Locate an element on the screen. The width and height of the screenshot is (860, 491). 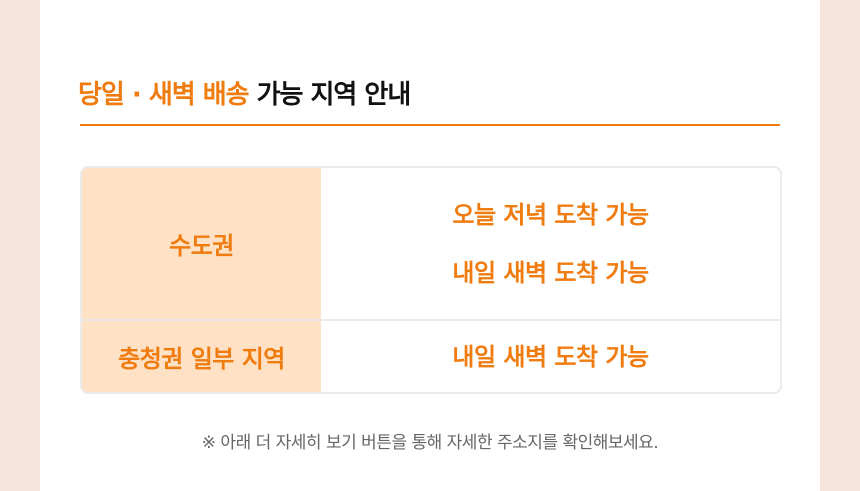
table-row-chungcheong: 충청권 일부 지역 내일 새벽 도착 가능 is located at coordinates (431, 356).